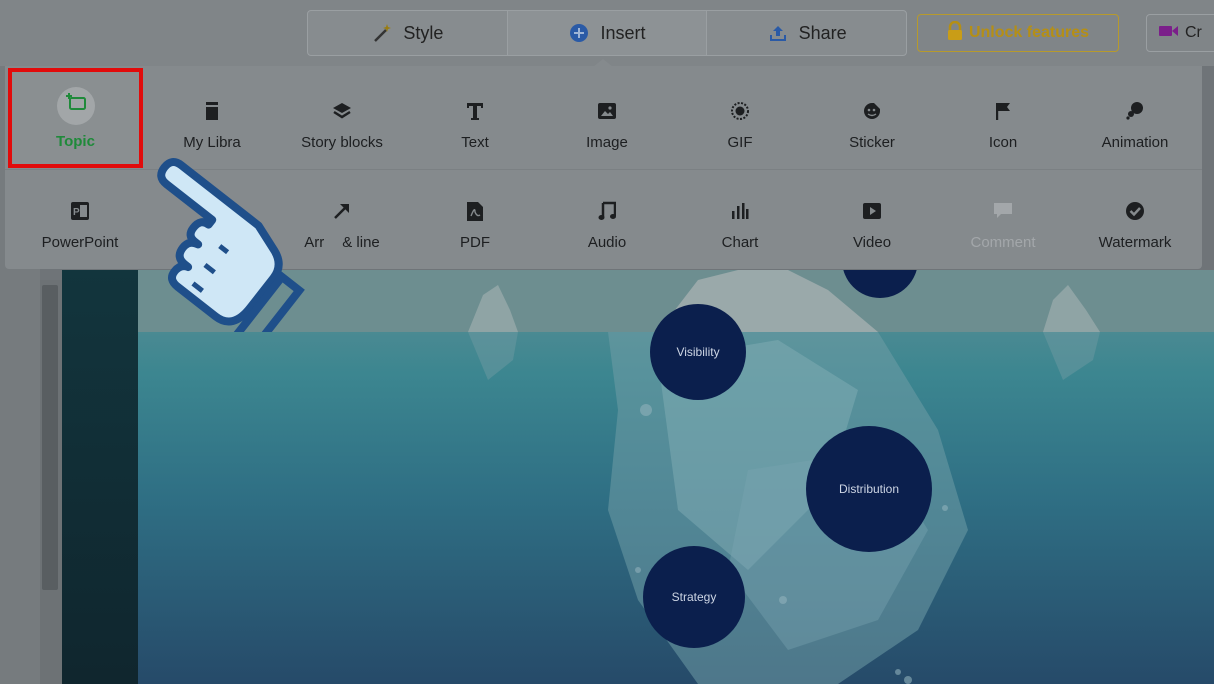 The width and height of the screenshot is (1214, 684). Describe the element at coordinates (872, 242) in the screenshot. I see `insert-video-label: Video` at that location.